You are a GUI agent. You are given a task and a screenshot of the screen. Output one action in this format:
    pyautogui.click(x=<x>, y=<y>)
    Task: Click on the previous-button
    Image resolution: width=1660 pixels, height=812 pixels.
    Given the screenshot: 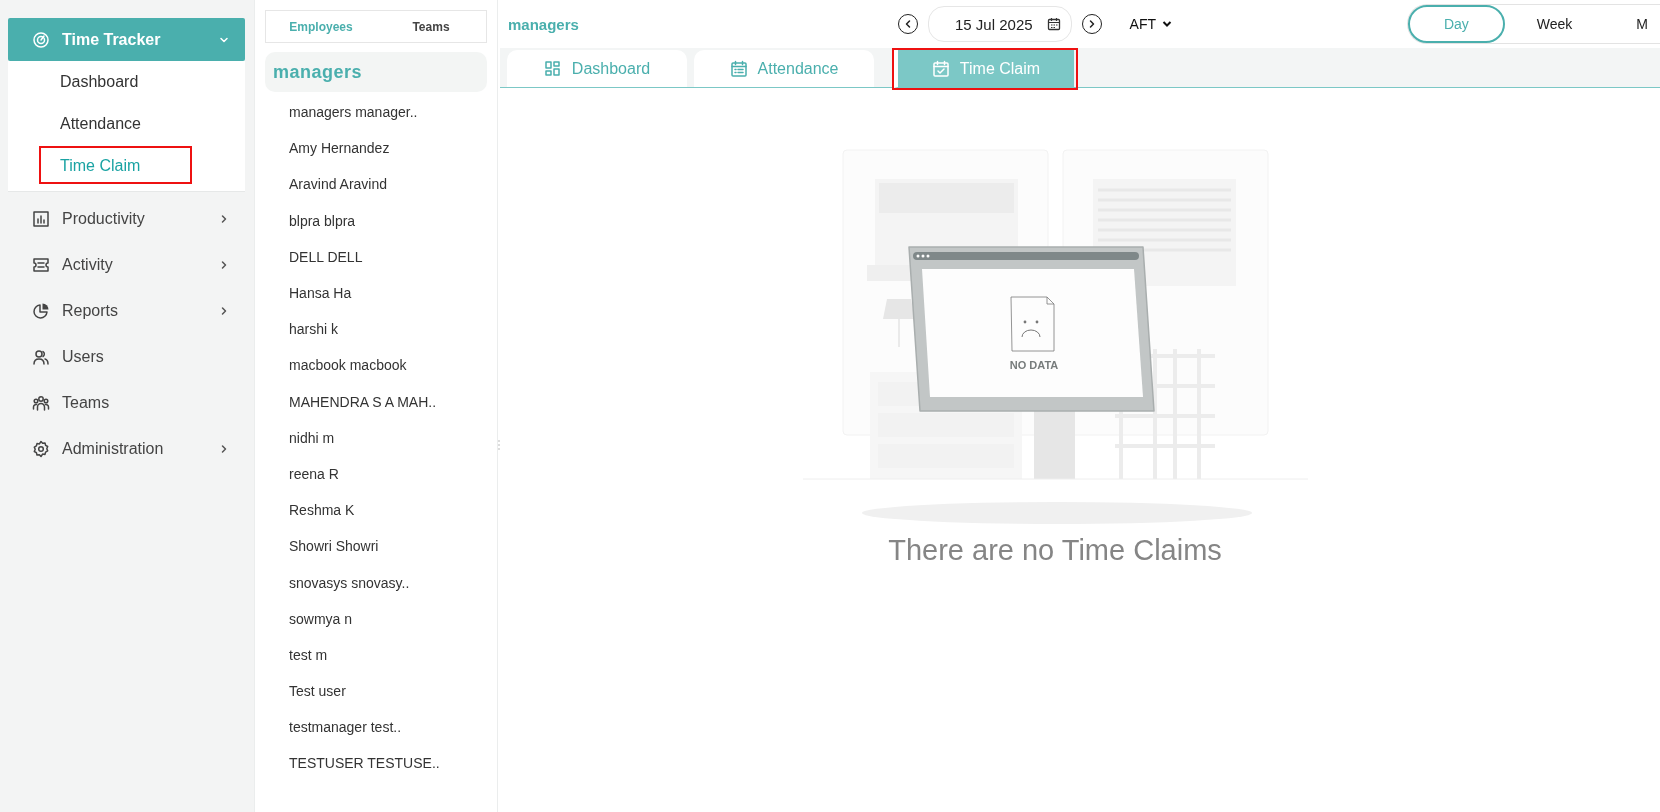 What is the action you would take?
    pyautogui.click(x=908, y=24)
    